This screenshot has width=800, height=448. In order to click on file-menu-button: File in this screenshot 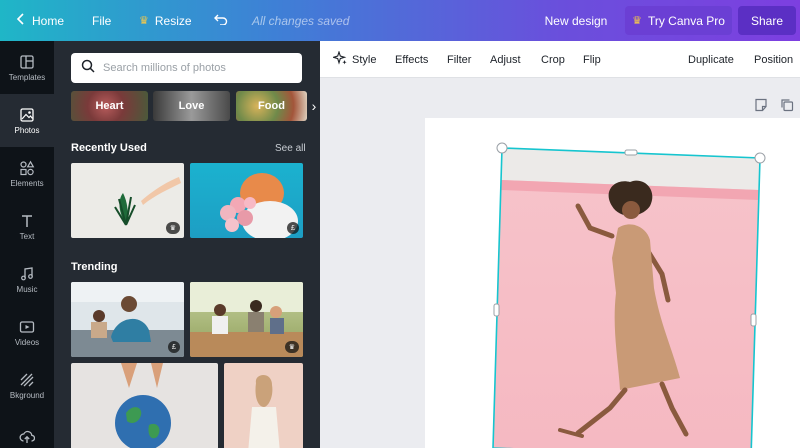, I will do `click(101, 20)`.